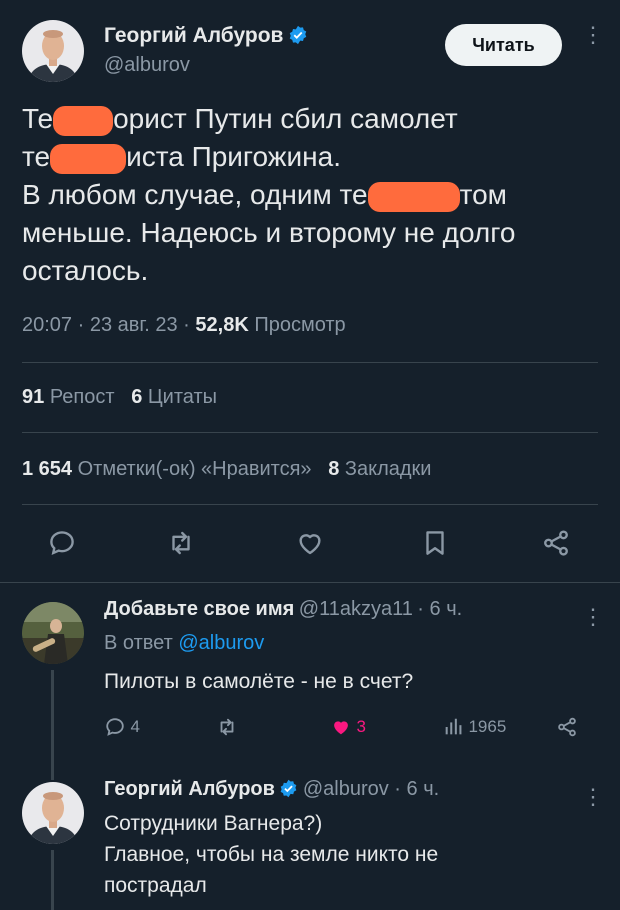 The height and width of the screenshot is (910, 620). I want to click on quotes-label: Цитаты, so click(182, 397).